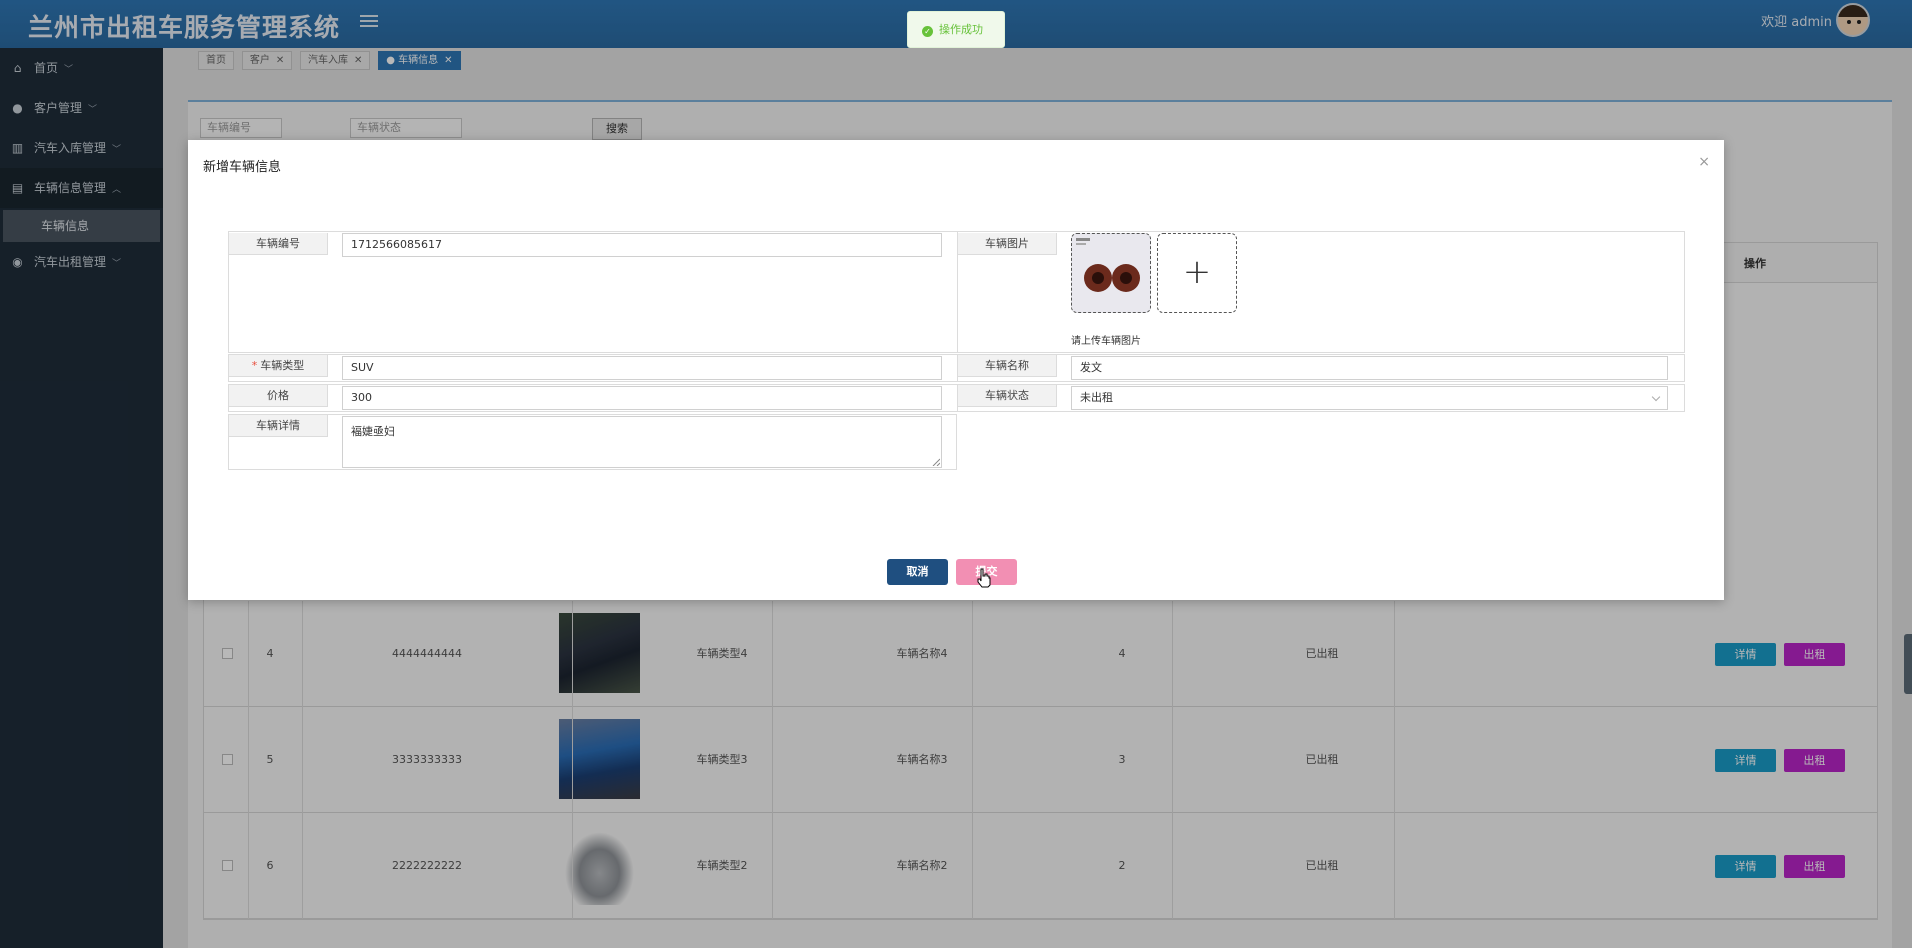 The height and width of the screenshot is (948, 1912). I want to click on field-label: 车辆编号, so click(278, 244).